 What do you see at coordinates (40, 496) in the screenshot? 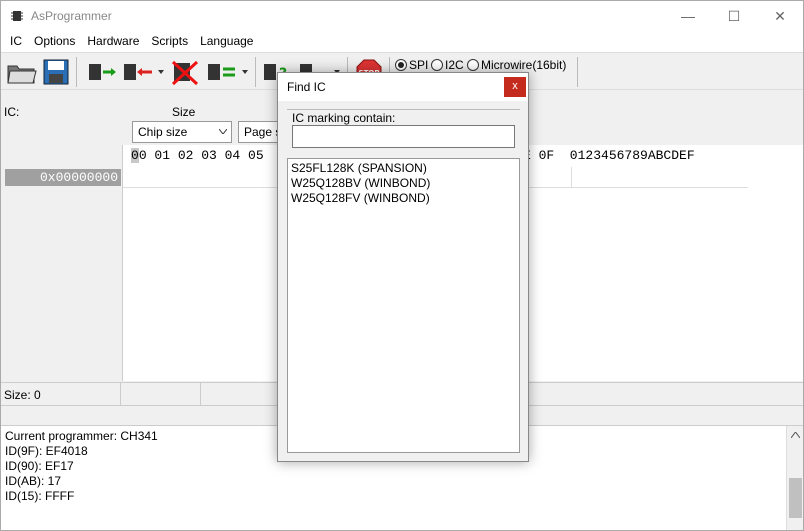
I see `log-line: ID(15): FFFF` at bounding box center [40, 496].